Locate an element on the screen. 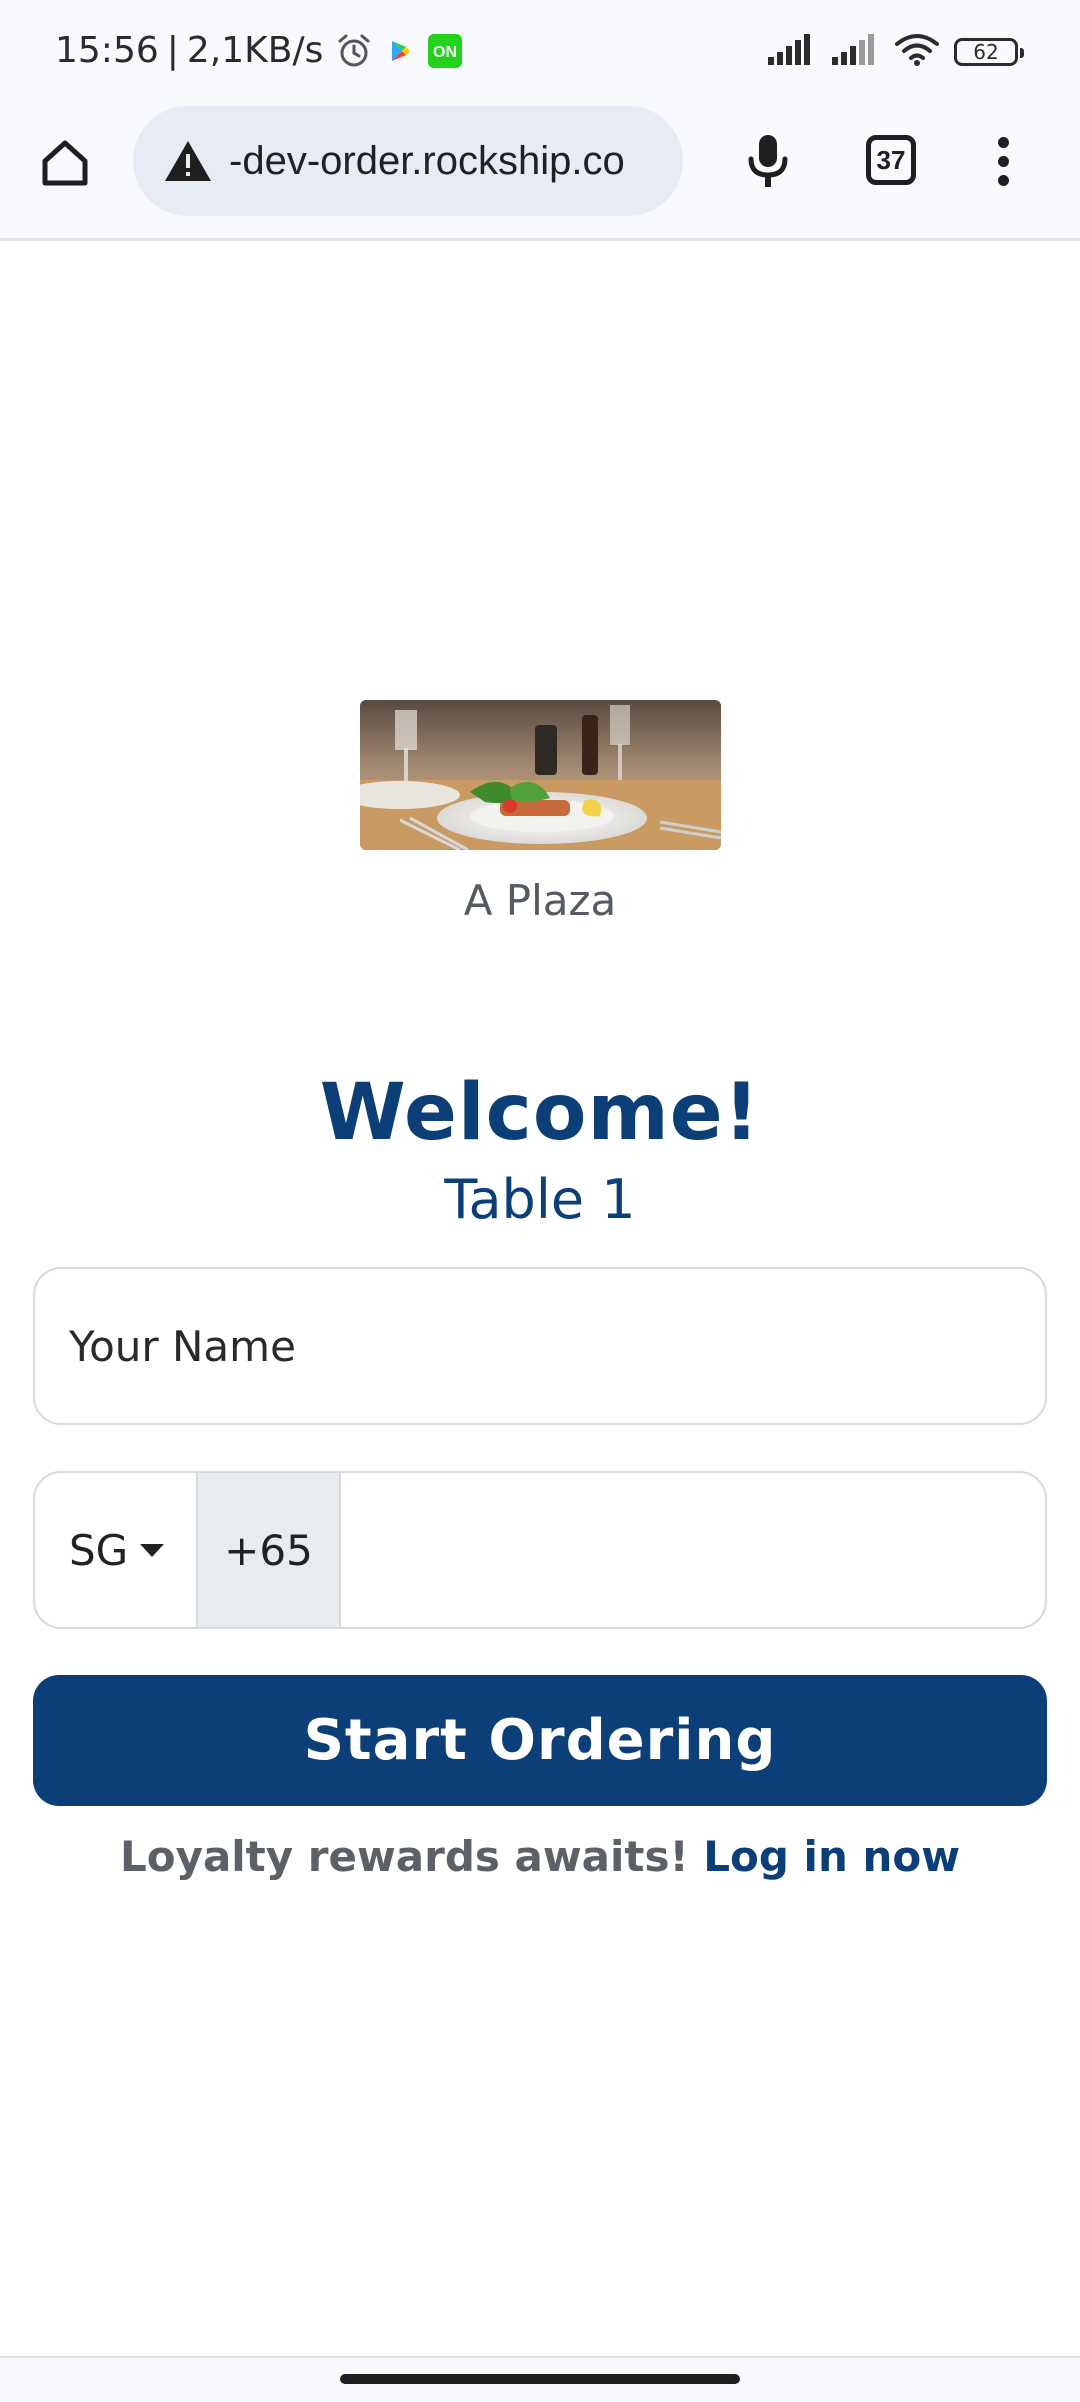 This screenshot has width=1080, height=2402. start-ordering-button: Start Ordering is located at coordinates (540, 1740).